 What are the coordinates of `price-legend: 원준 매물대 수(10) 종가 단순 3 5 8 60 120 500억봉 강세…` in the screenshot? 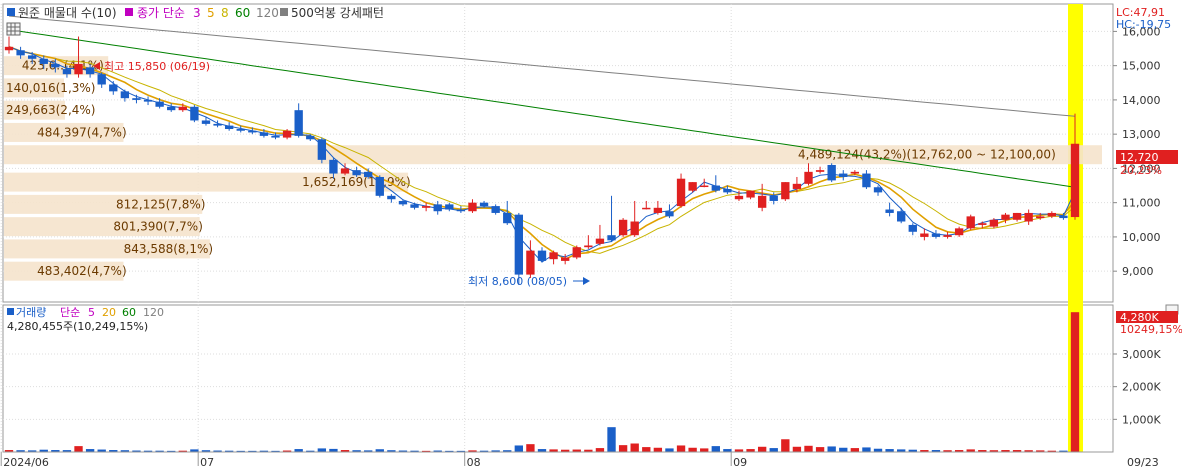 It's located at (195, 13).